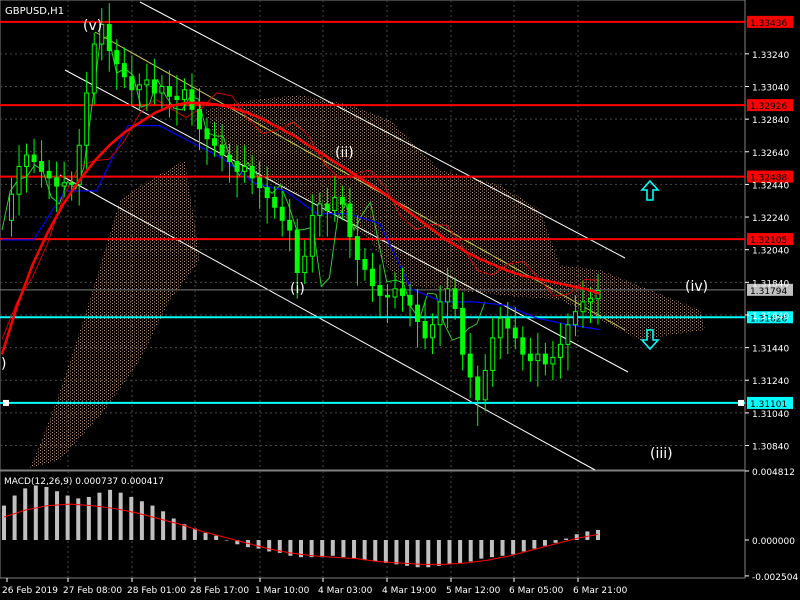  Describe the element at coordinates (768, 405) in the screenshot. I see `level-label-6: 1.31101` at that location.